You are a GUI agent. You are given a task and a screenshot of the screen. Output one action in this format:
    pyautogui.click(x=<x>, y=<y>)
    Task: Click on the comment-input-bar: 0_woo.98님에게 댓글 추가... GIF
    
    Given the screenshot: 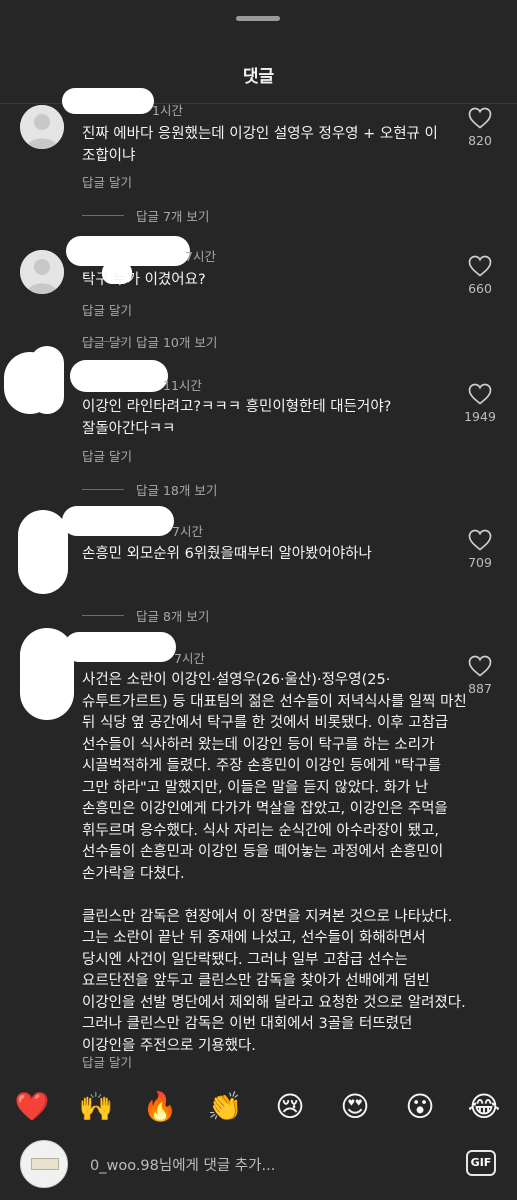 What is the action you would take?
    pyautogui.click(x=258, y=1169)
    